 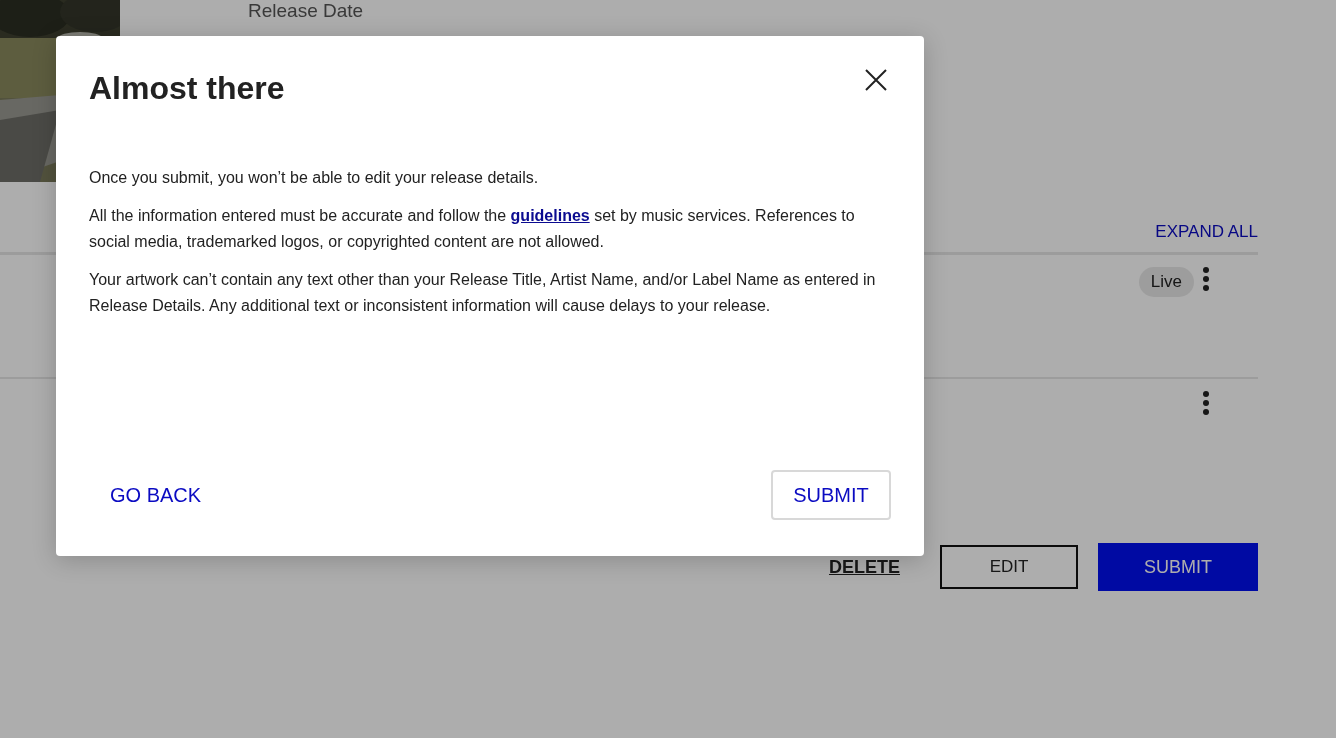 What do you see at coordinates (306, 11) in the screenshot?
I see `release-date-label: Release Date` at bounding box center [306, 11].